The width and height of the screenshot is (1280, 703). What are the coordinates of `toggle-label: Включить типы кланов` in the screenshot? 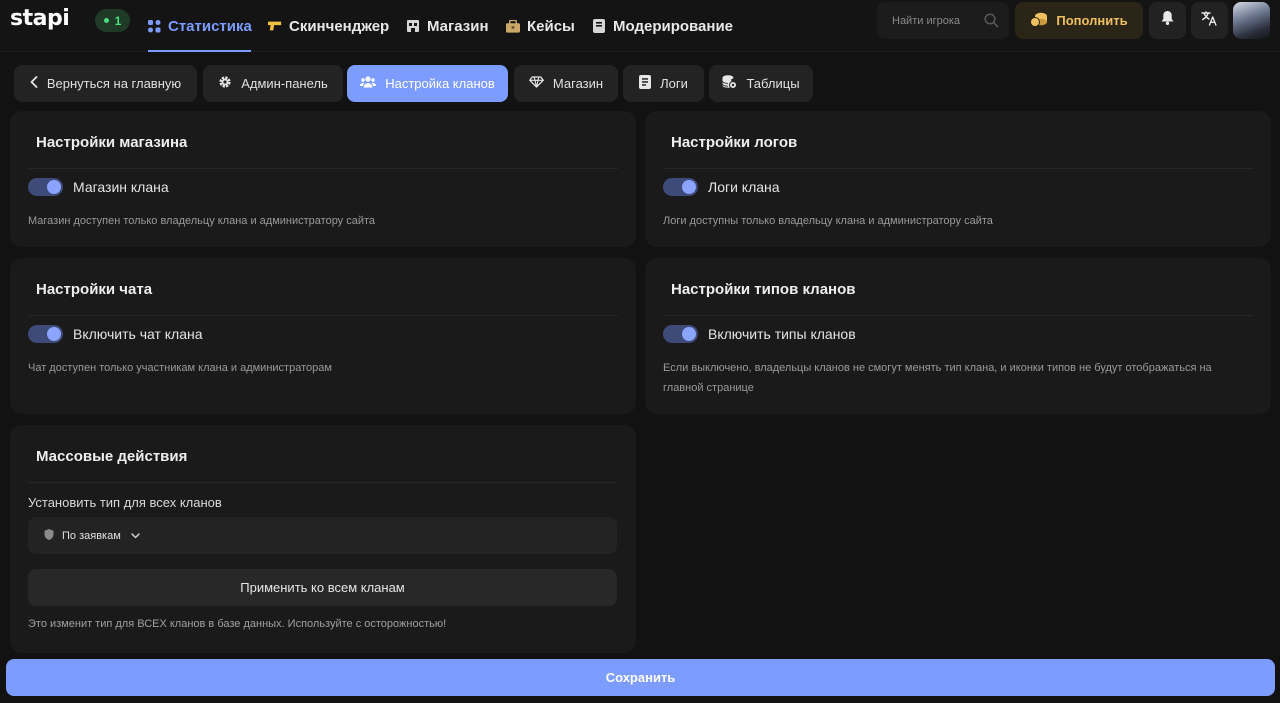 It's located at (782, 334).